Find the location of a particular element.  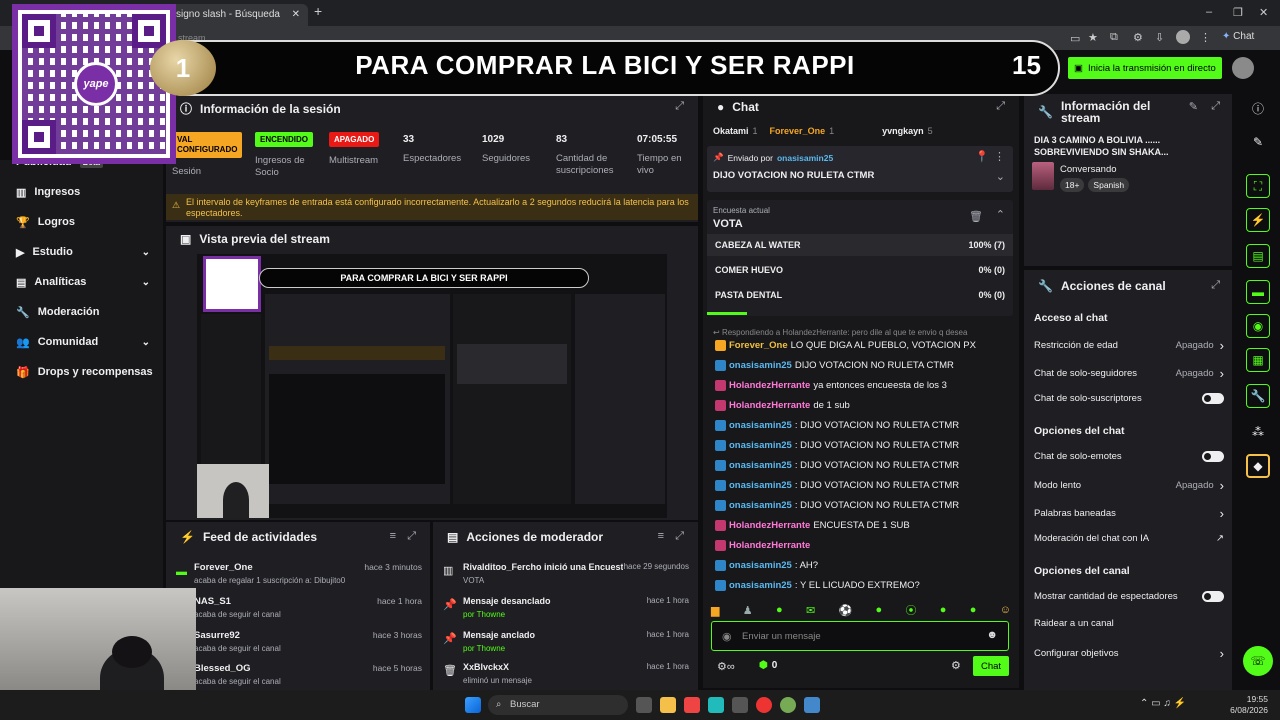

close-icon: ✕ is located at coordinates (296, 14).